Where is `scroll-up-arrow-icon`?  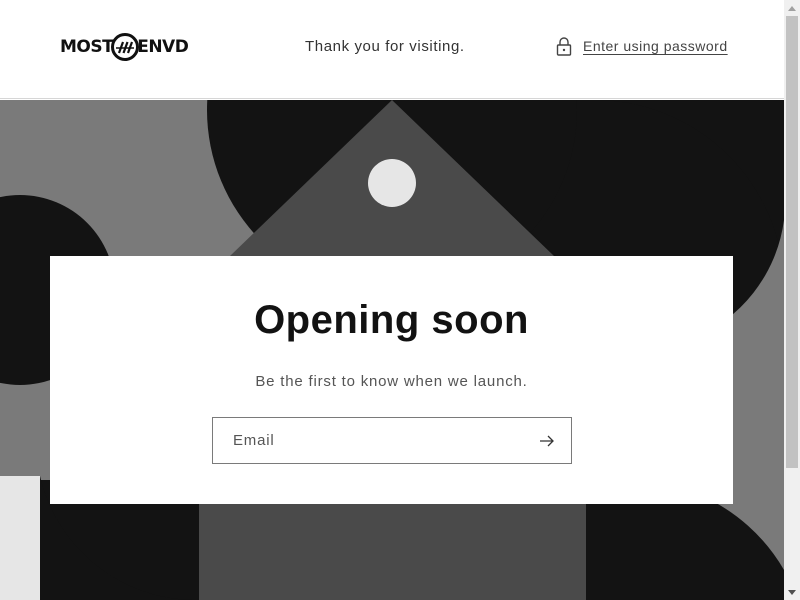 scroll-up-arrow-icon is located at coordinates (792, 8).